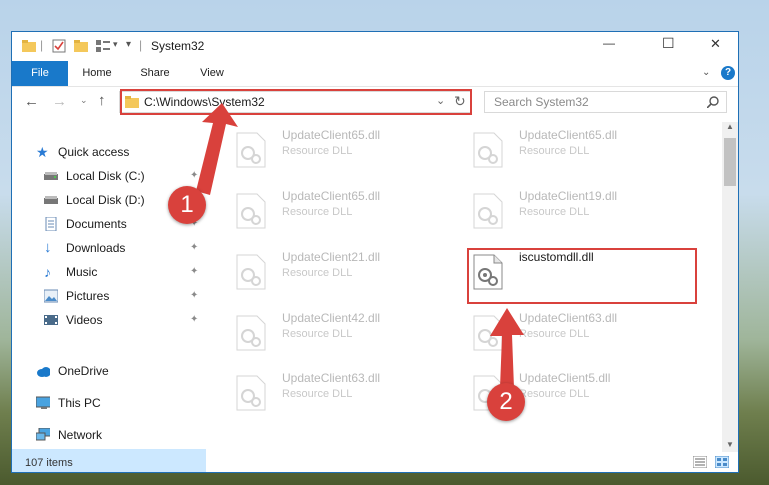 This screenshot has height=485, width=769. Describe the element at coordinates (507, 348) in the screenshot. I see `arrow-to-file-icon` at that location.